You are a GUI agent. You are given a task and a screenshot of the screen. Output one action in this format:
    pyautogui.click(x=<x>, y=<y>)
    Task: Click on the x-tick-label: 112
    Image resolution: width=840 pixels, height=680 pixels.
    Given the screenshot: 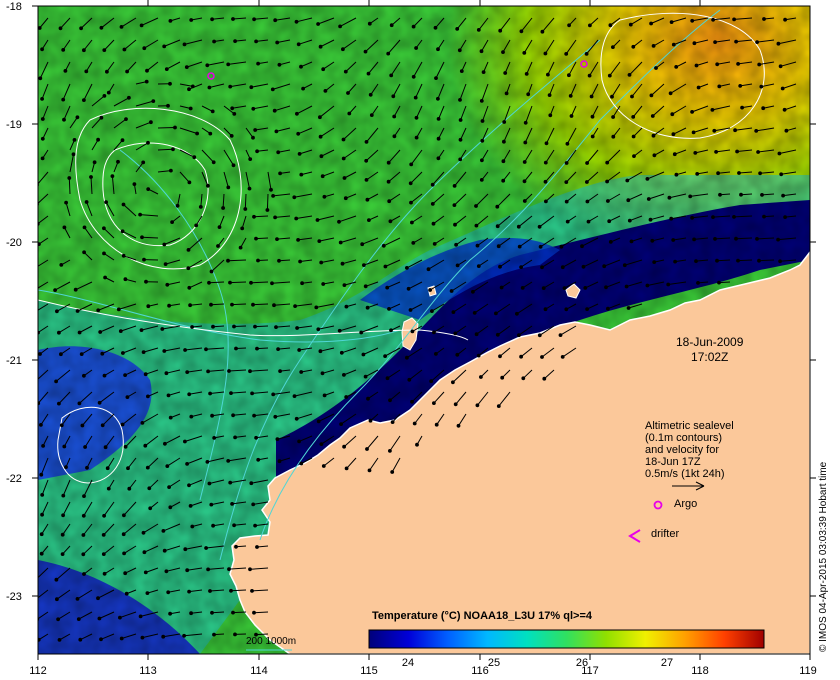 What is the action you would take?
    pyautogui.click(x=38, y=671)
    